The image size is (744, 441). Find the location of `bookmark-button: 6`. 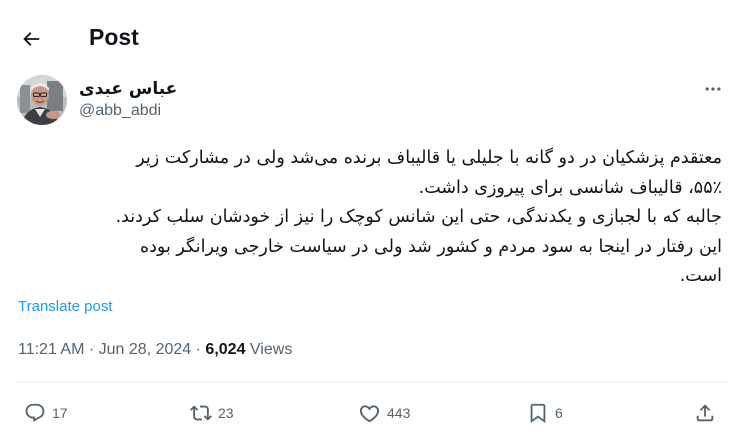

bookmark-button: 6 is located at coordinates (545, 413).